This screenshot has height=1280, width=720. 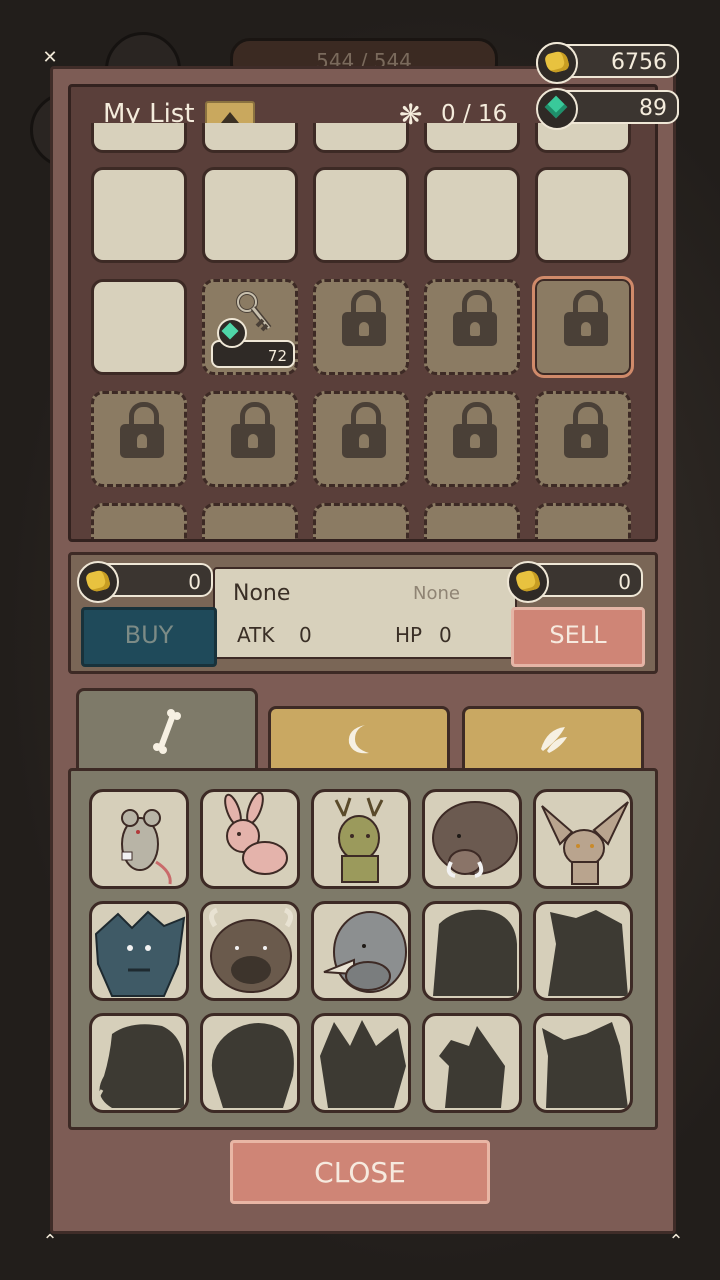 I want to click on item-name: None, so click(x=262, y=593).